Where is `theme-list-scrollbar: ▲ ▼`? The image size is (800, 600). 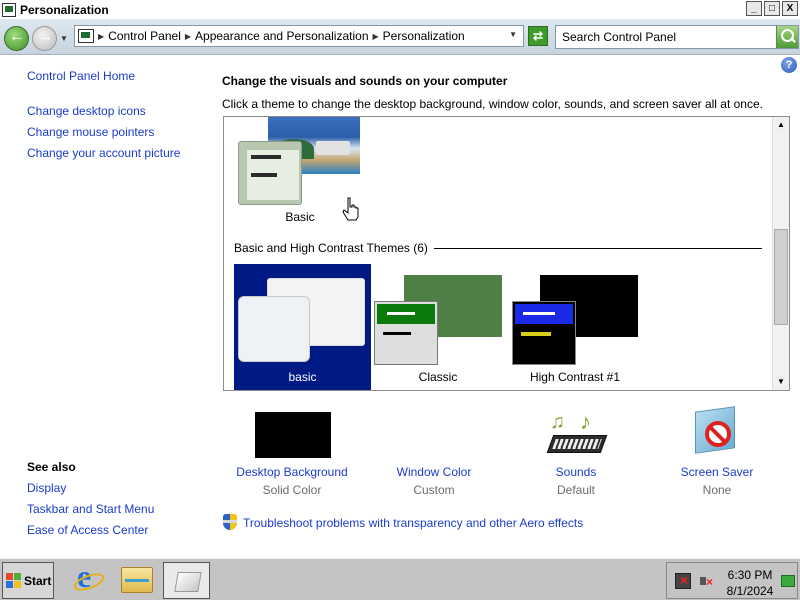
theme-list-scrollbar: ▲ ▼ is located at coordinates (780, 253).